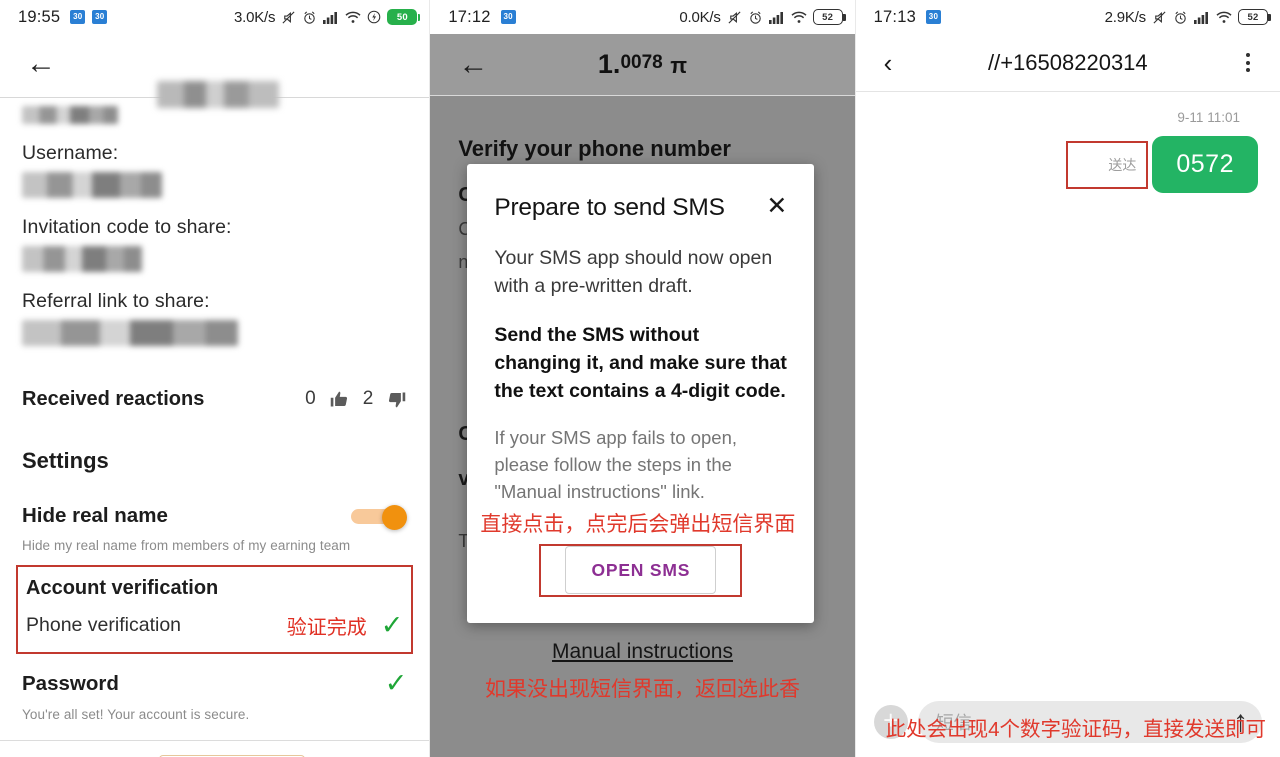  What do you see at coordinates (89, 17) in the screenshot?
I see `status-notification-badges: 30 30` at bounding box center [89, 17].